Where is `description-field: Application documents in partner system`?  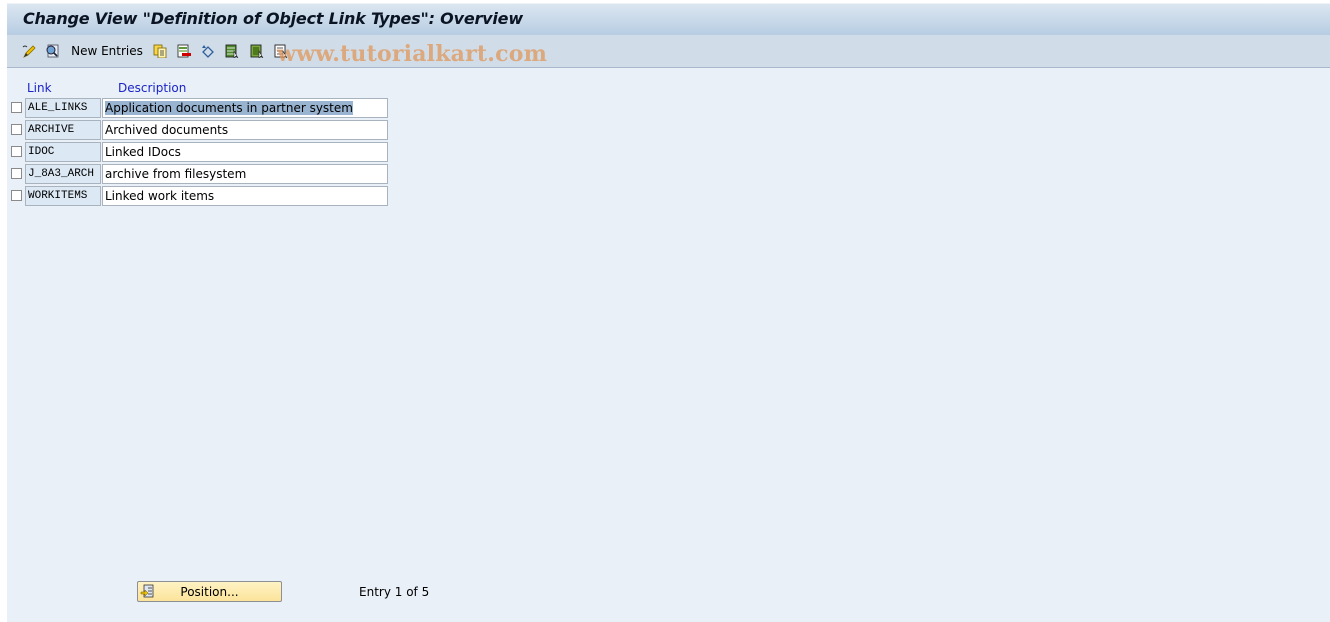 description-field: Application documents in partner system is located at coordinates (245, 108).